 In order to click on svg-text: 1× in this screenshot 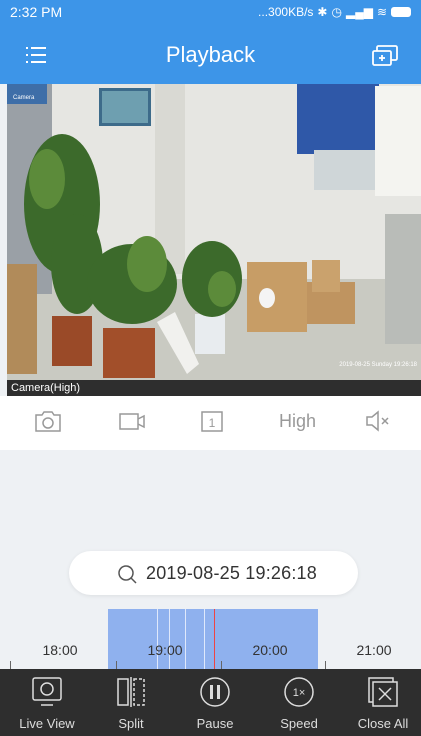, I will do `click(299, 693)`.